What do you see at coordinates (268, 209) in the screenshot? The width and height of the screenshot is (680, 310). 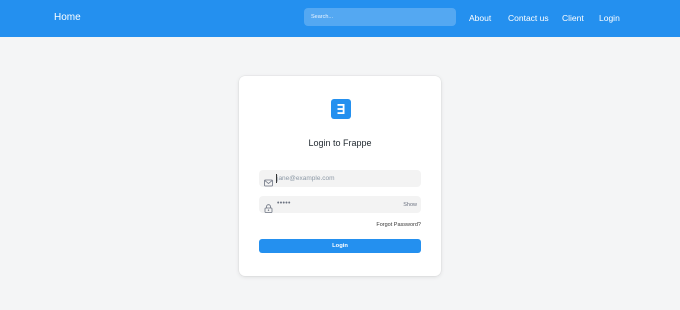 I see `lock-icon` at bounding box center [268, 209].